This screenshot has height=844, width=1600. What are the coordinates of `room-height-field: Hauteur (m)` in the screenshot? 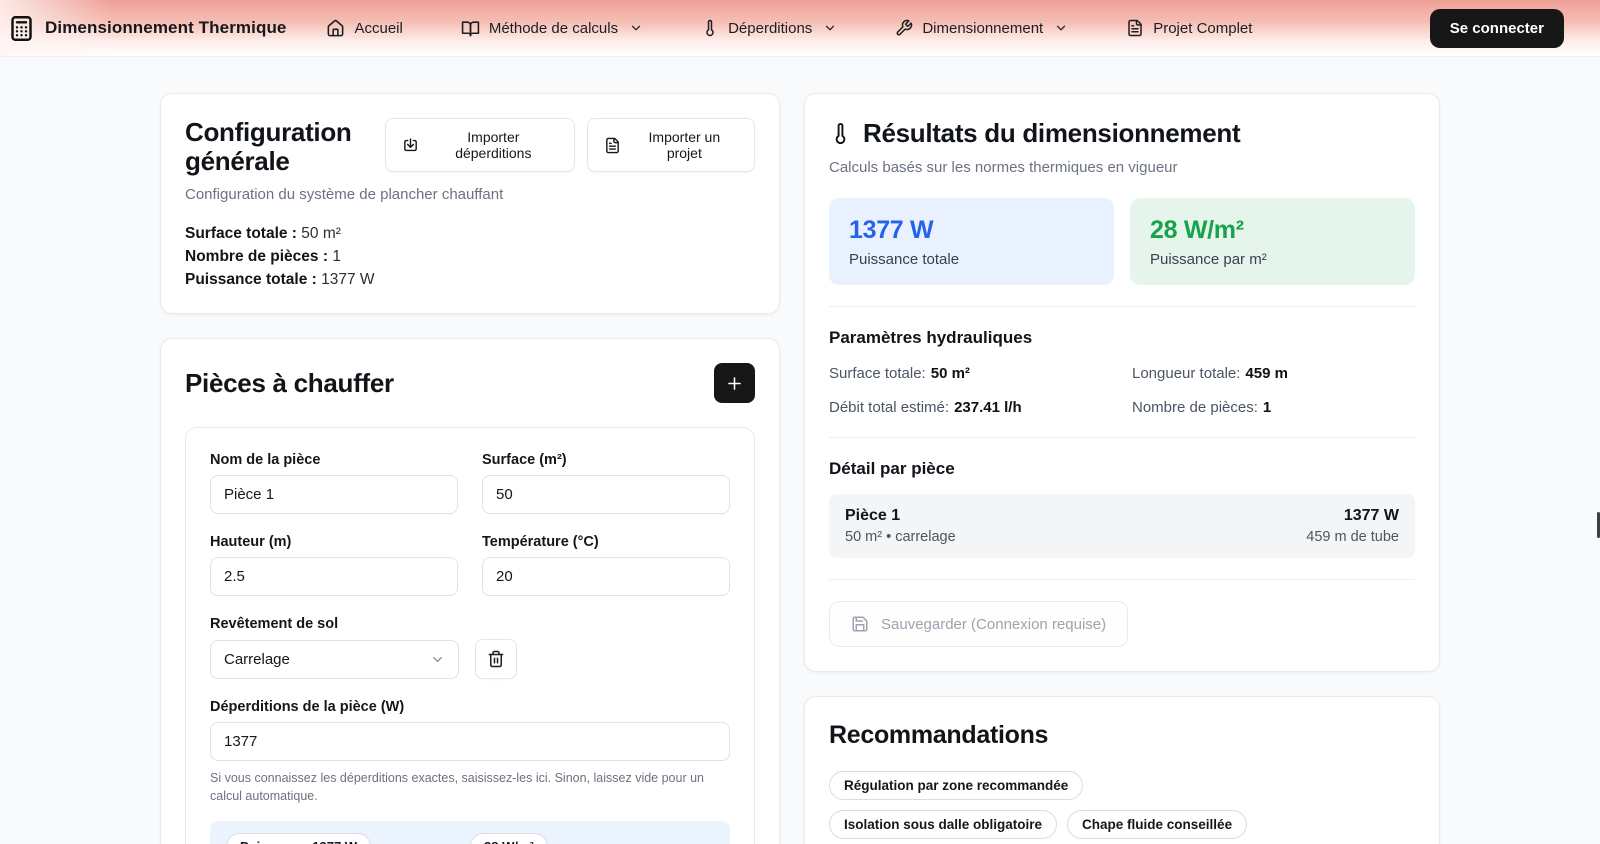 It's located at (334, 565).